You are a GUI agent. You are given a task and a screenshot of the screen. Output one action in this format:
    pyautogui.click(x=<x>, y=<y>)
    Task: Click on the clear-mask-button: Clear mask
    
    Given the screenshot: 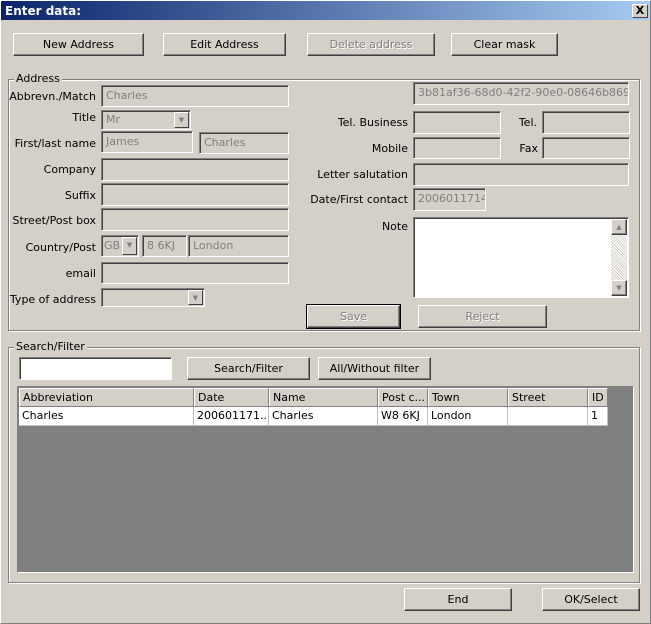 What is the action you would take?
    pyautogui.click(x=504, y=44)
    